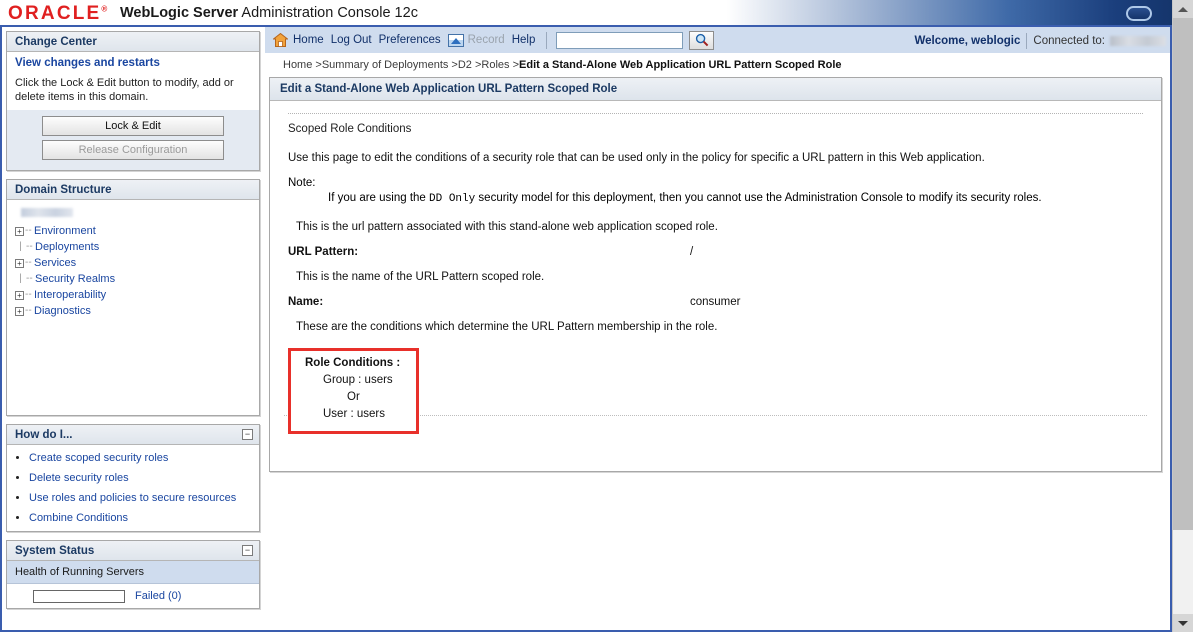 The width and height of the screenshot is (1193, 632). I want to click on health-bar, so click(79, 596).